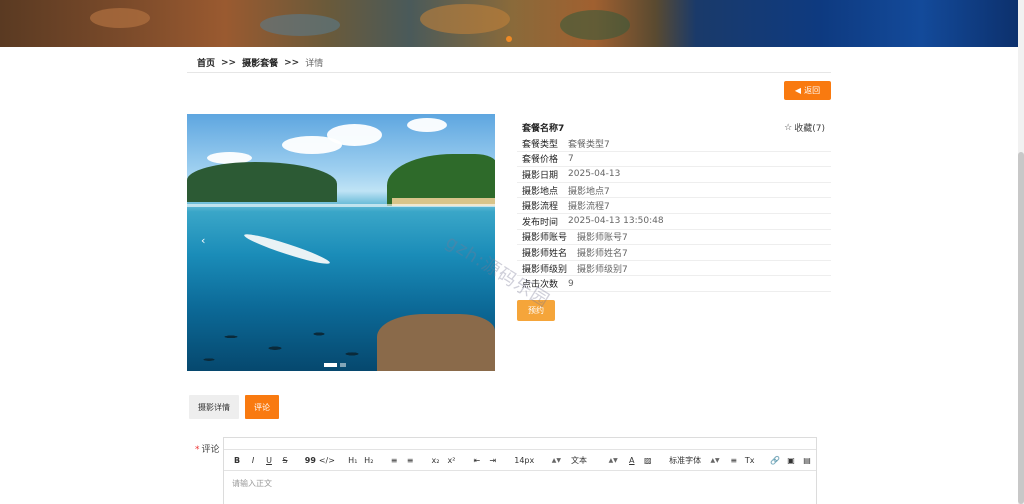  Describe the element at coordinates (632, 460) in the screenshot. I see `text-color-icon: A` at that location.